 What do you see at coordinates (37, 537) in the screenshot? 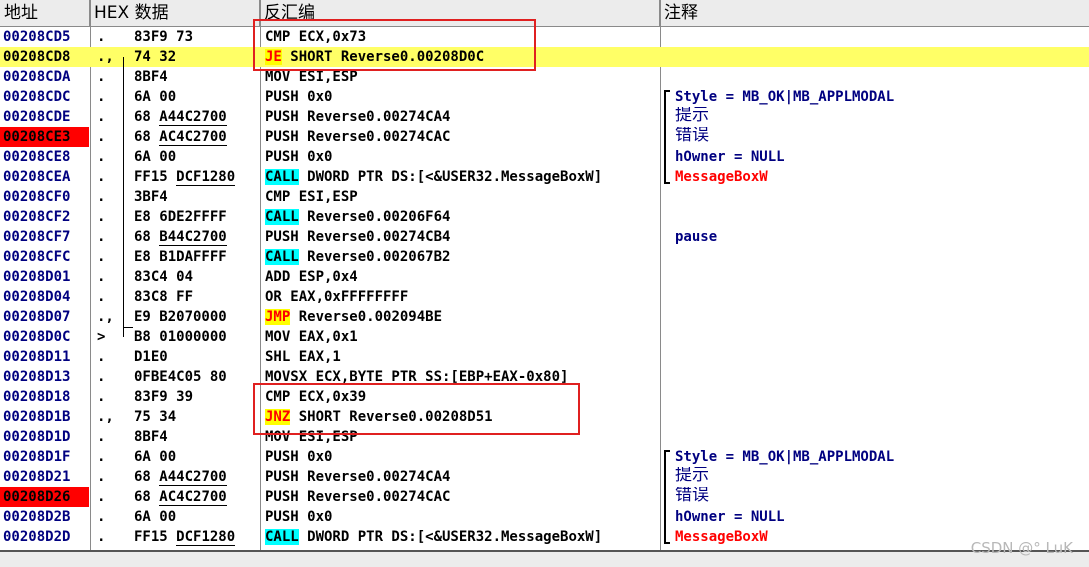
I see `row-address: 00208D2D` at bounding box center [37, 537].